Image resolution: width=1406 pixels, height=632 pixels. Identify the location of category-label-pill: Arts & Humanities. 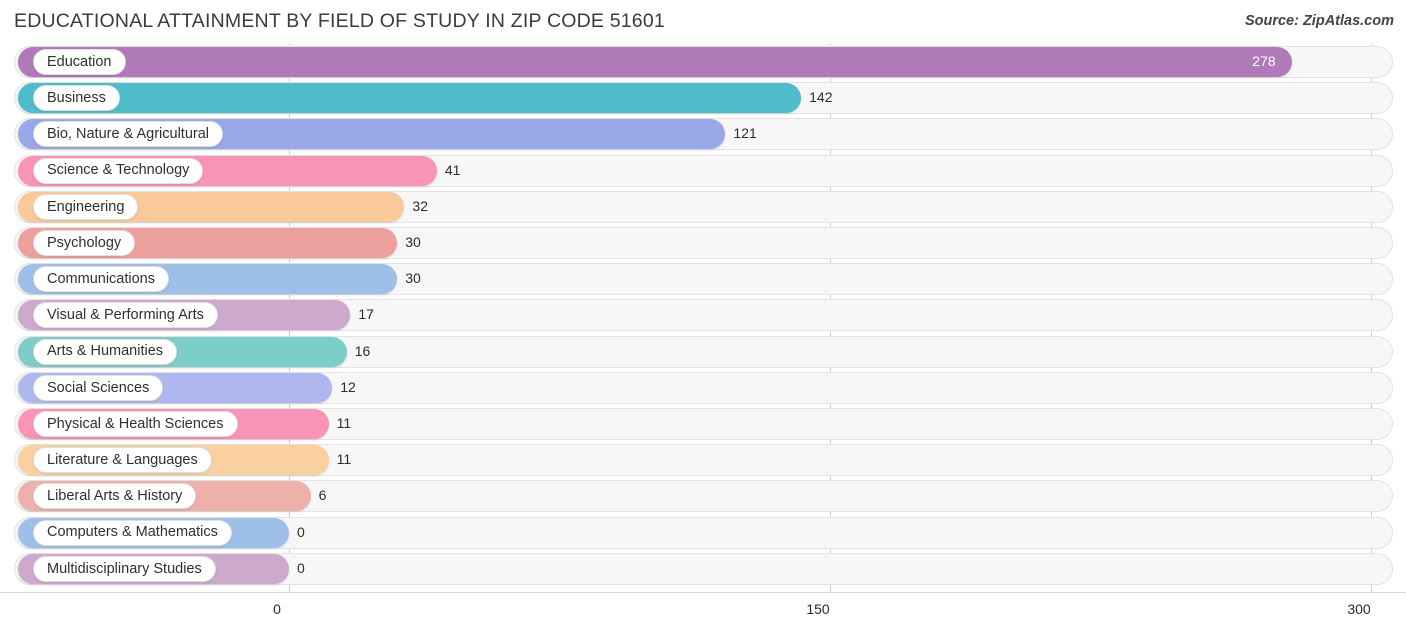
(105, 351).